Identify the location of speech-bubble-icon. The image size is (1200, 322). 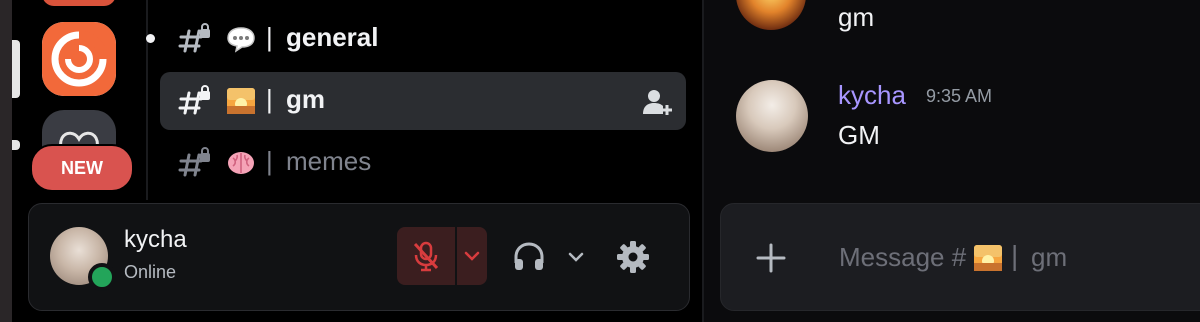
(241, 40).